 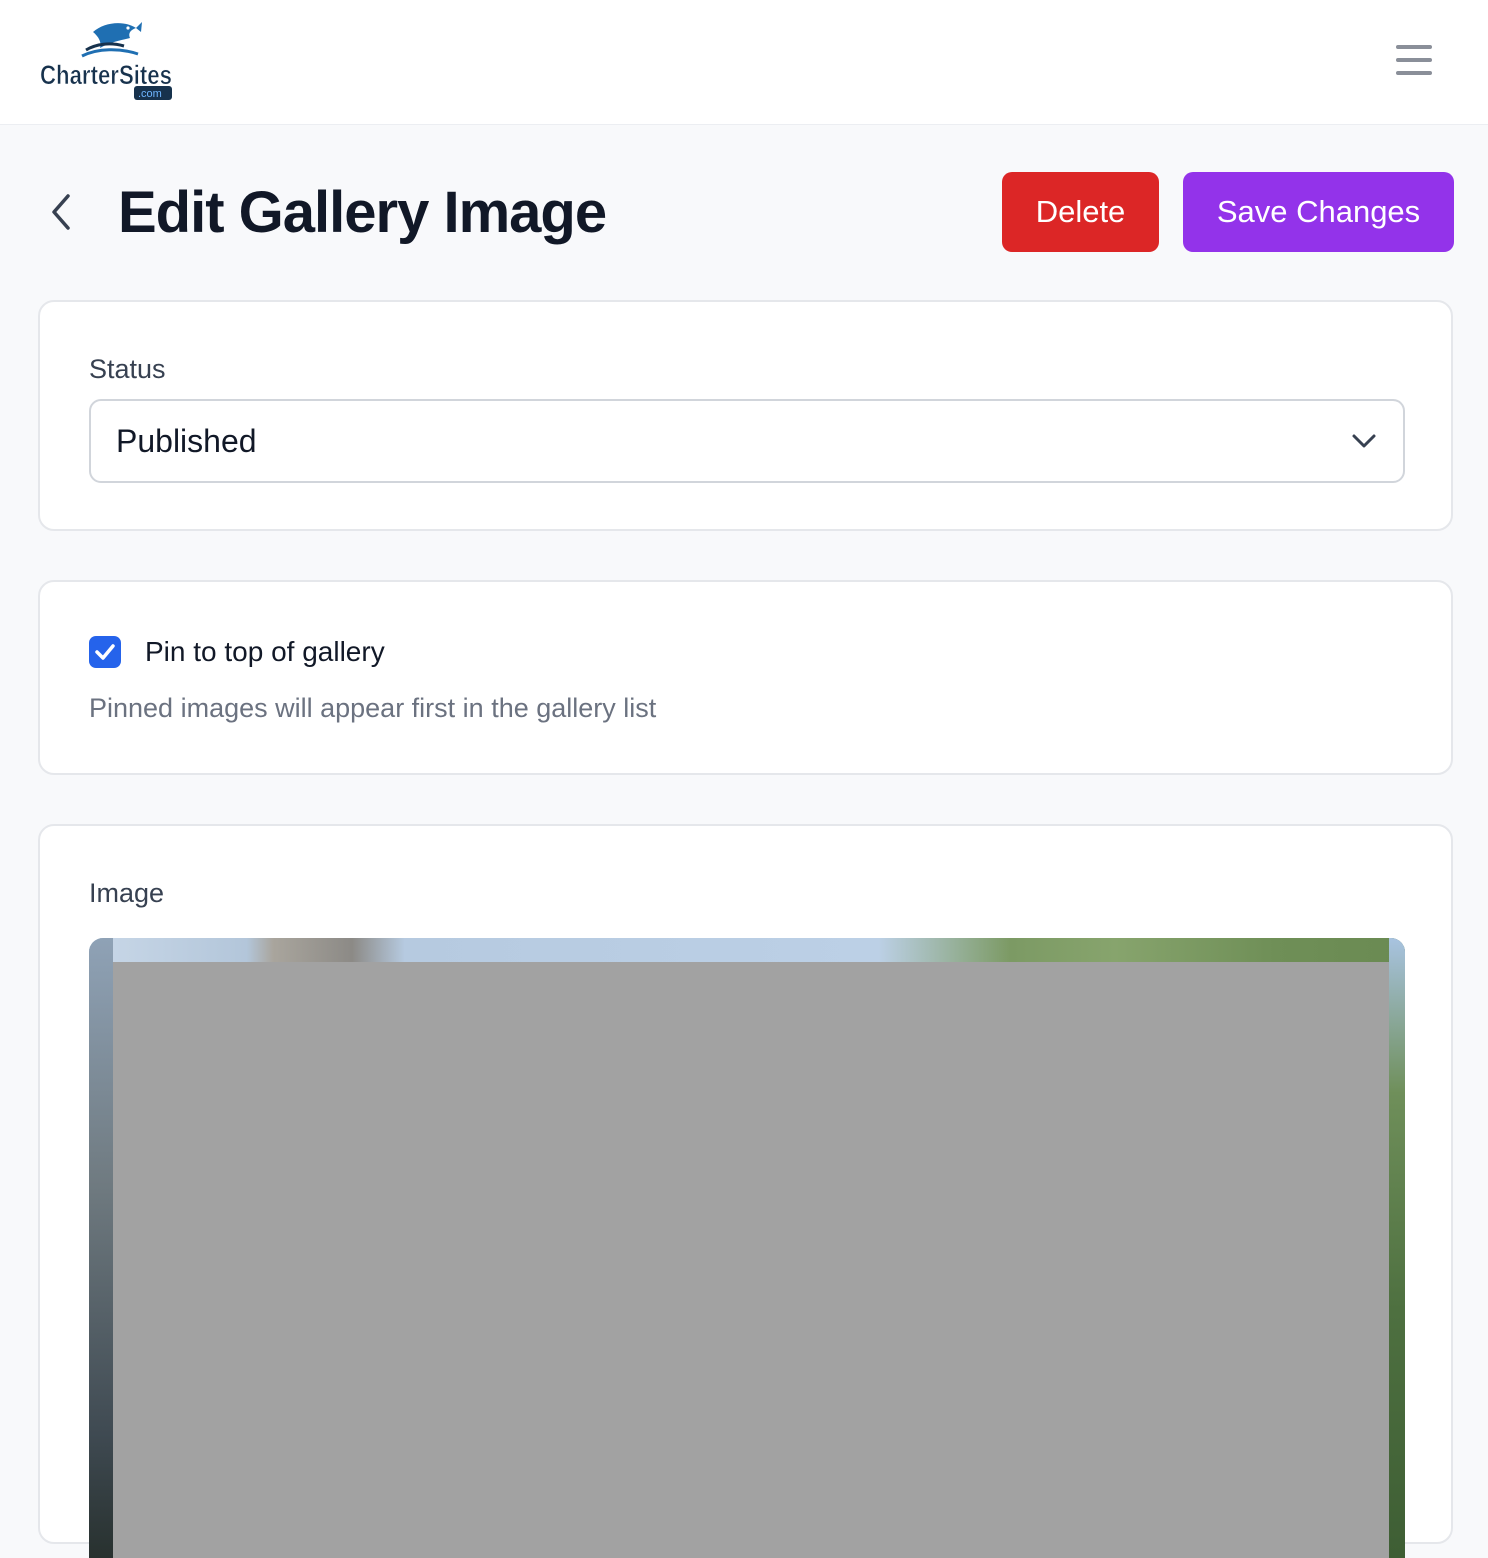 What do you see at coordinates (186, 441) in the screenshot?
I see `status-selected-value: Published` at bounding box center [186, 441].